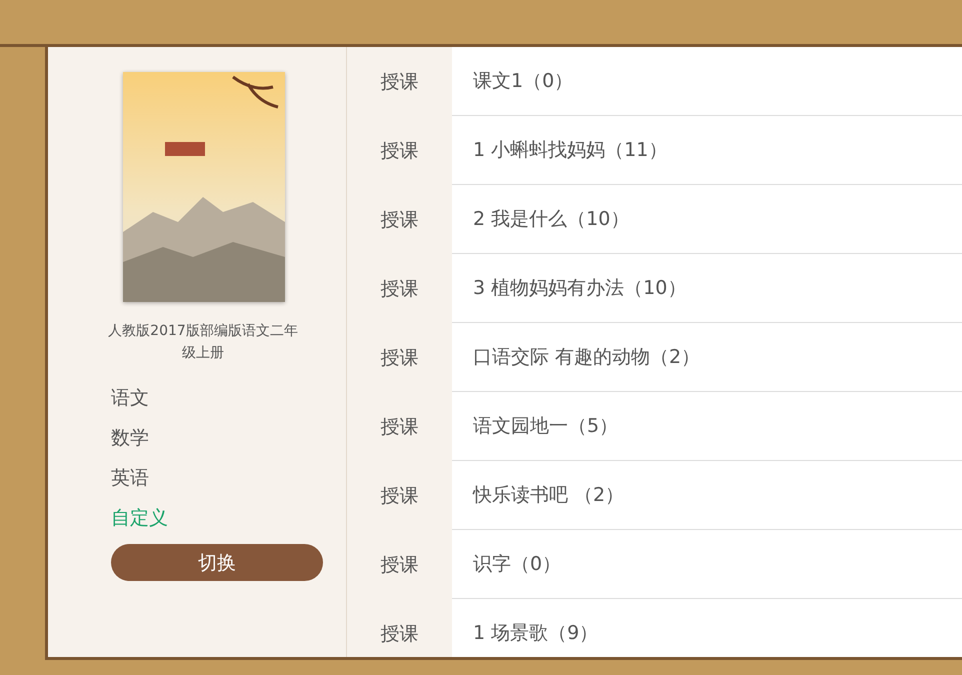 The height and width of the screenshot is (675, 962). I want to click on lesson-item: 识字（0）, so click(707, 564).